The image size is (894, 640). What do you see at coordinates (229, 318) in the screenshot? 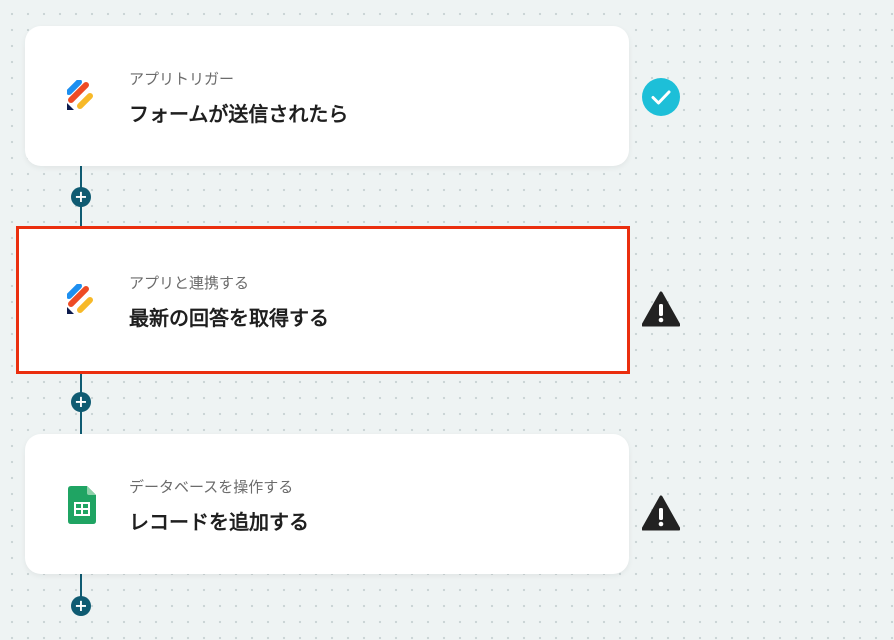
I see `step-title: 最新の回答を取得する` at bounding box center [229, 318].